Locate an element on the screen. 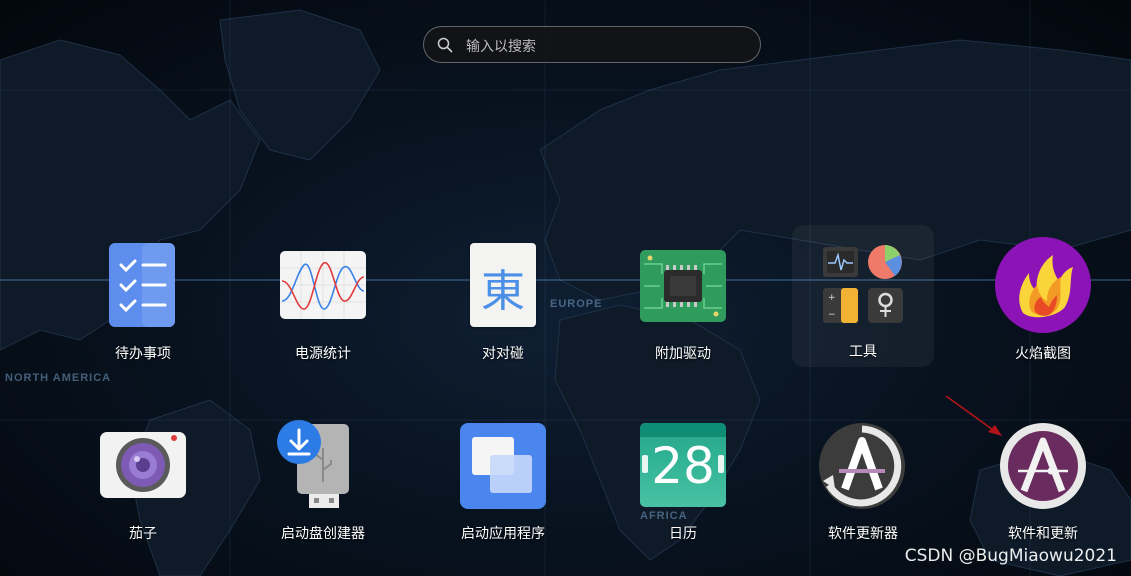 The width and height of the screenshot is (1131, 576). calendar-icon: 28 is located at coordinates (683, 465).